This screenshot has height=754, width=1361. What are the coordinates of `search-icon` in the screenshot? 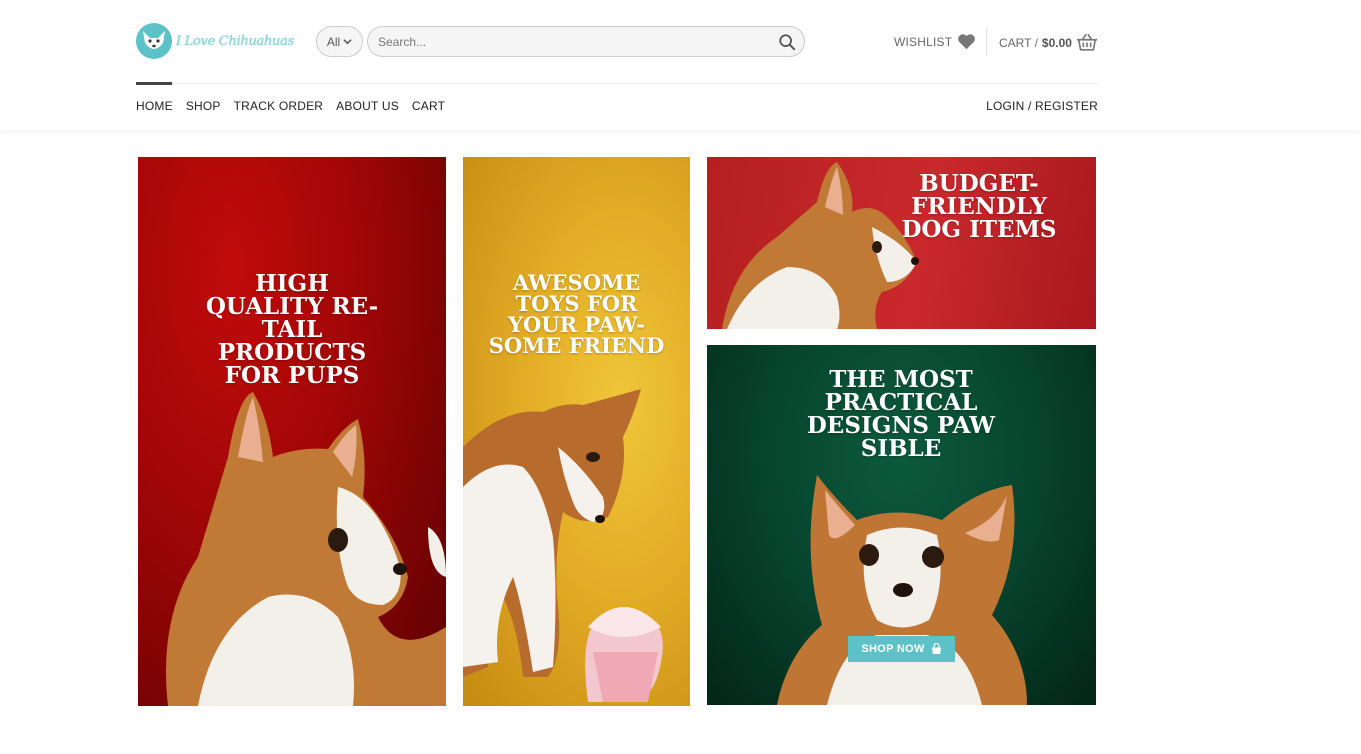 It's located at (787, 42).